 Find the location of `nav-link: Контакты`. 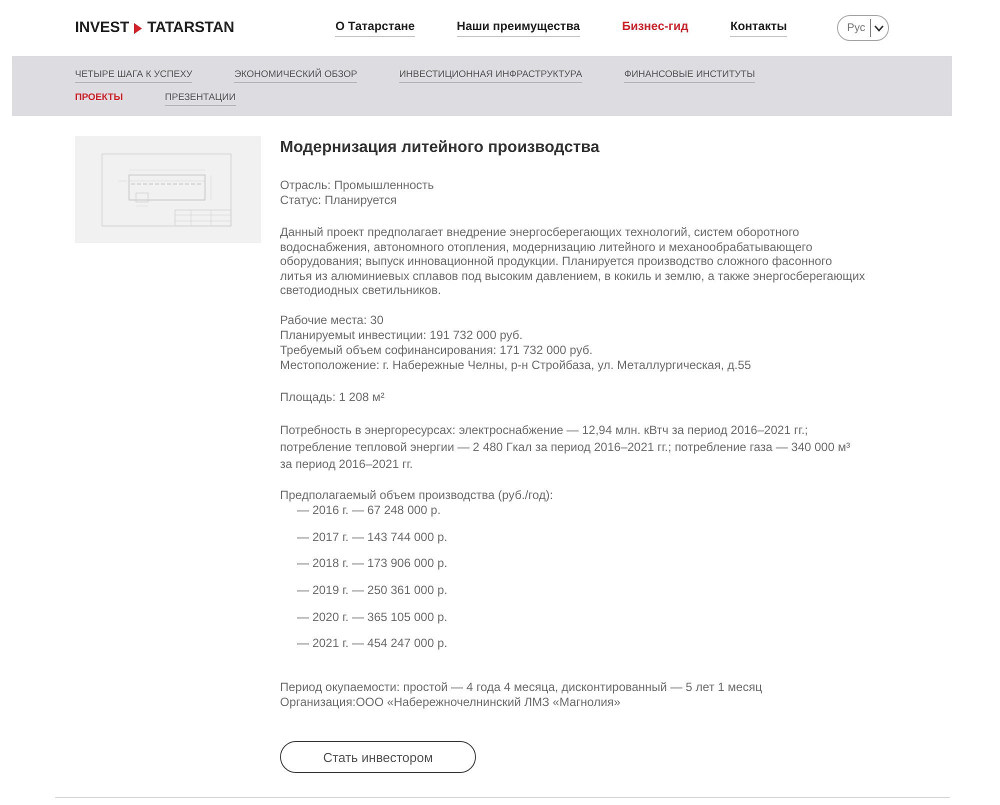

nav-link: Контакты is located at coordinates (758, 28).